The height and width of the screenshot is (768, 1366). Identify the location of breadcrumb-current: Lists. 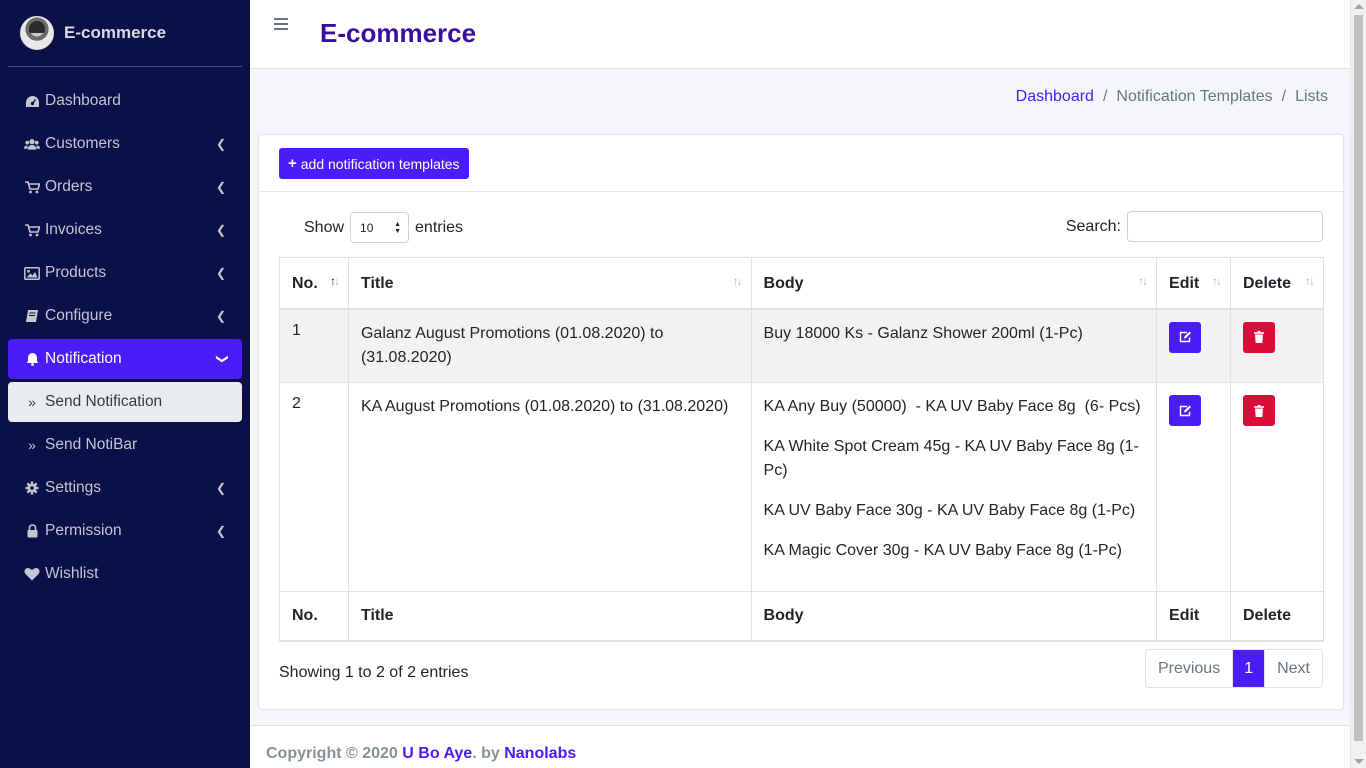
(1311, 96).